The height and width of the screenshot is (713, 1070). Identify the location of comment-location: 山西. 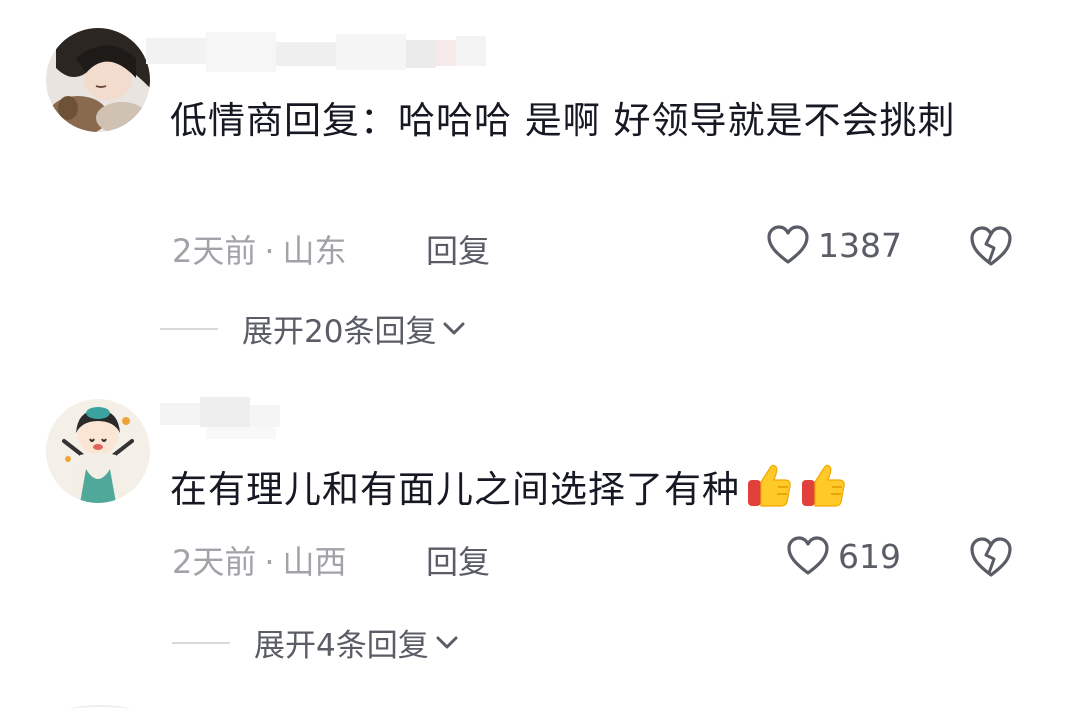
(314, 562).